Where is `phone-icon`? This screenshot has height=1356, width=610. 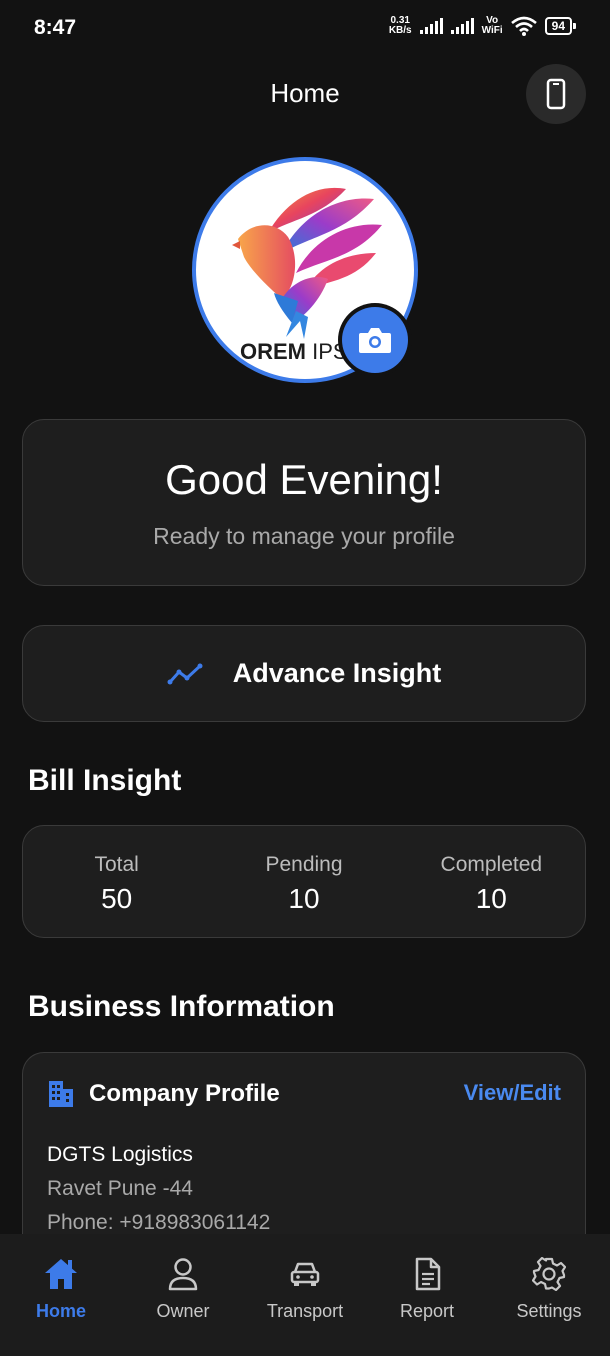
phone-icon is located at coordinates (556, 94).